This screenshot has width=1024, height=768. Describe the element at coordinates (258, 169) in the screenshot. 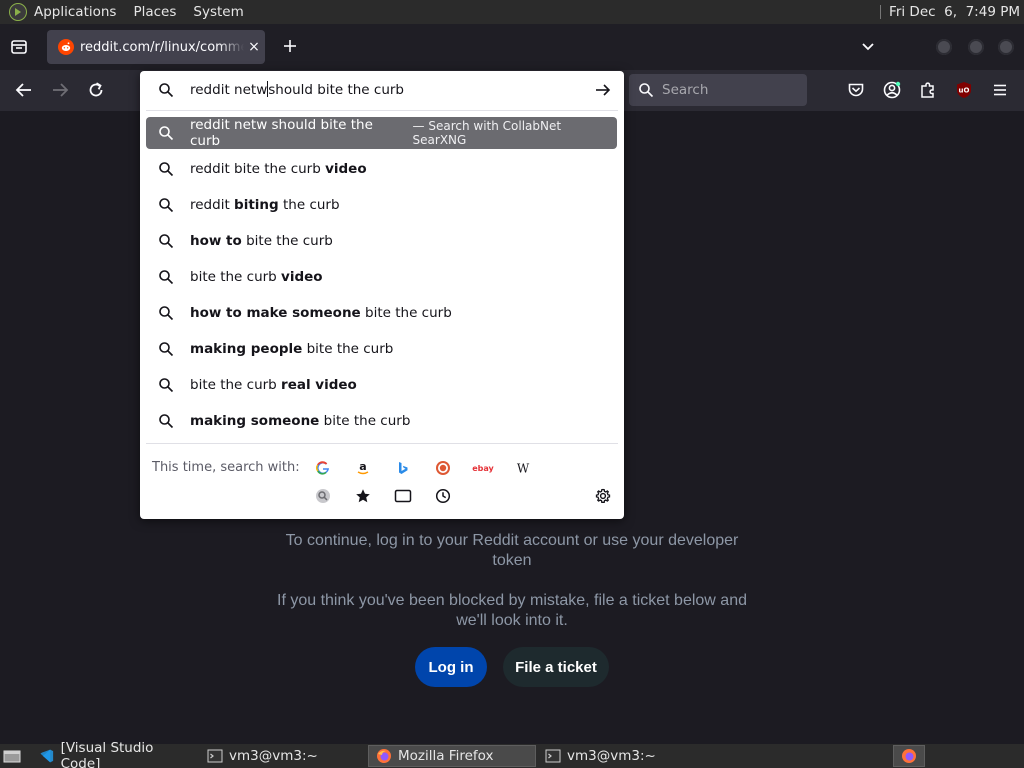

I see `suggestion-text-part: reddit bite the curb` at that location.